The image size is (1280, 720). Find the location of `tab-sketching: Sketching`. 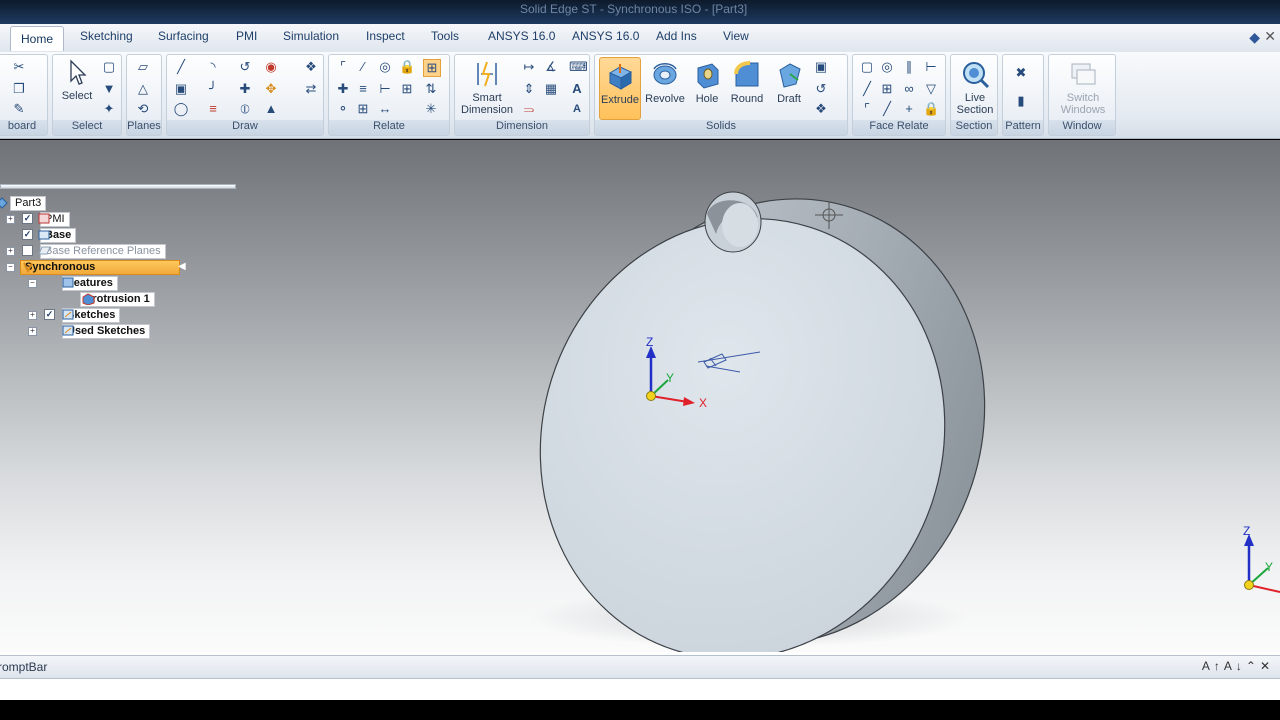

tab-sketching: Sketching is located at coordinates (106, 36).